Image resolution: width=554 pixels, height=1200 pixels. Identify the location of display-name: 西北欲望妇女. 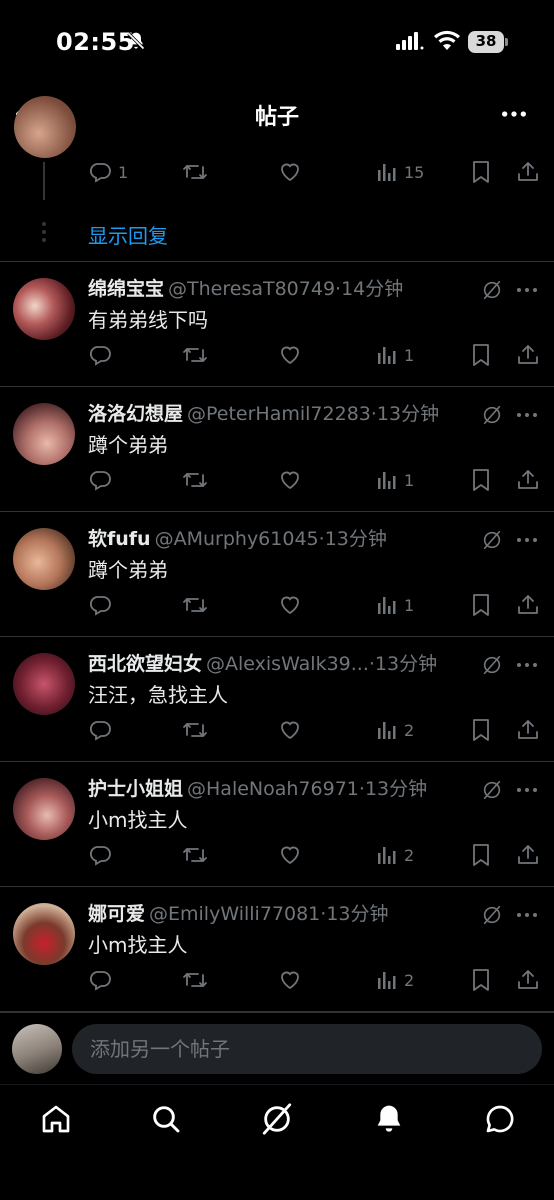
(145, 664).